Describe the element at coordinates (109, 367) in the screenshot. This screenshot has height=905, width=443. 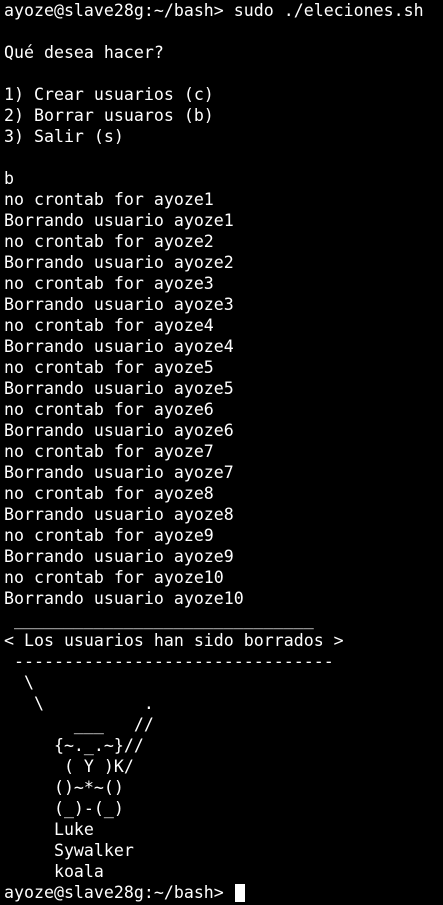
I see `terminal-line: no crontab for ayoze5` at that location.